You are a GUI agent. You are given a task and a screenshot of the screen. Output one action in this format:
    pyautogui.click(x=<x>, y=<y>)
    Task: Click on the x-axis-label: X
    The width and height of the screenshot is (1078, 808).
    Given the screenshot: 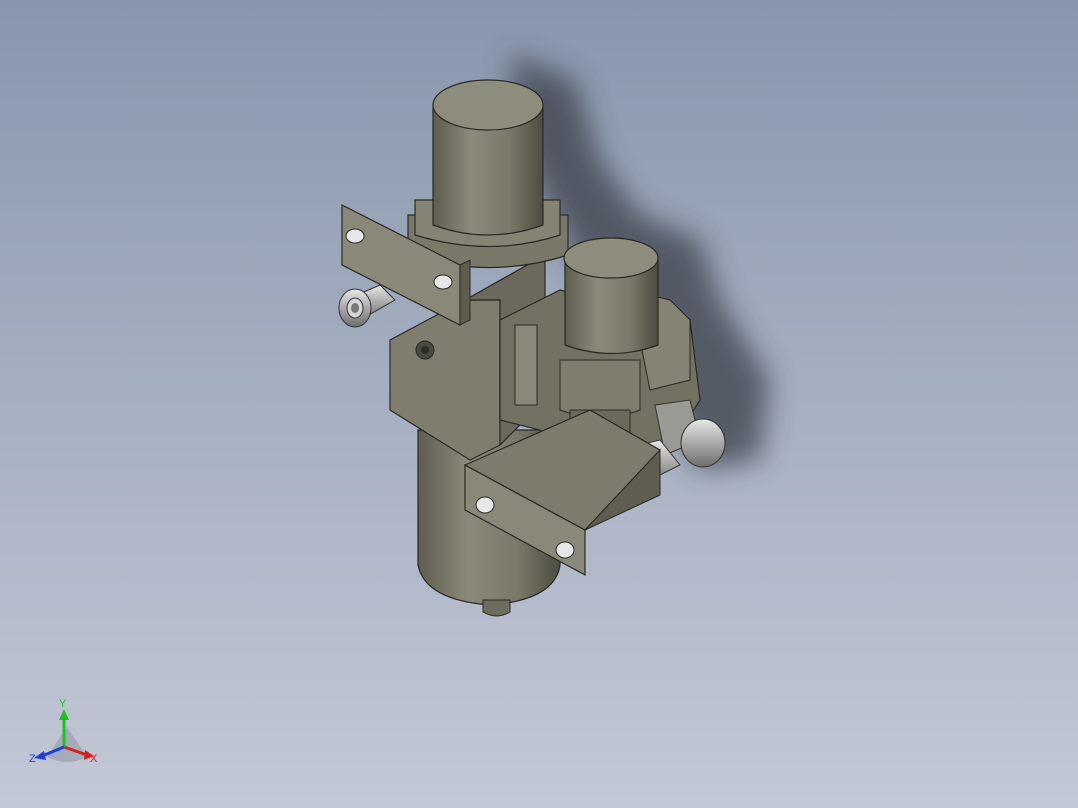 What is the action you would take?
    pyautogui.click(x=94, y=759)
    